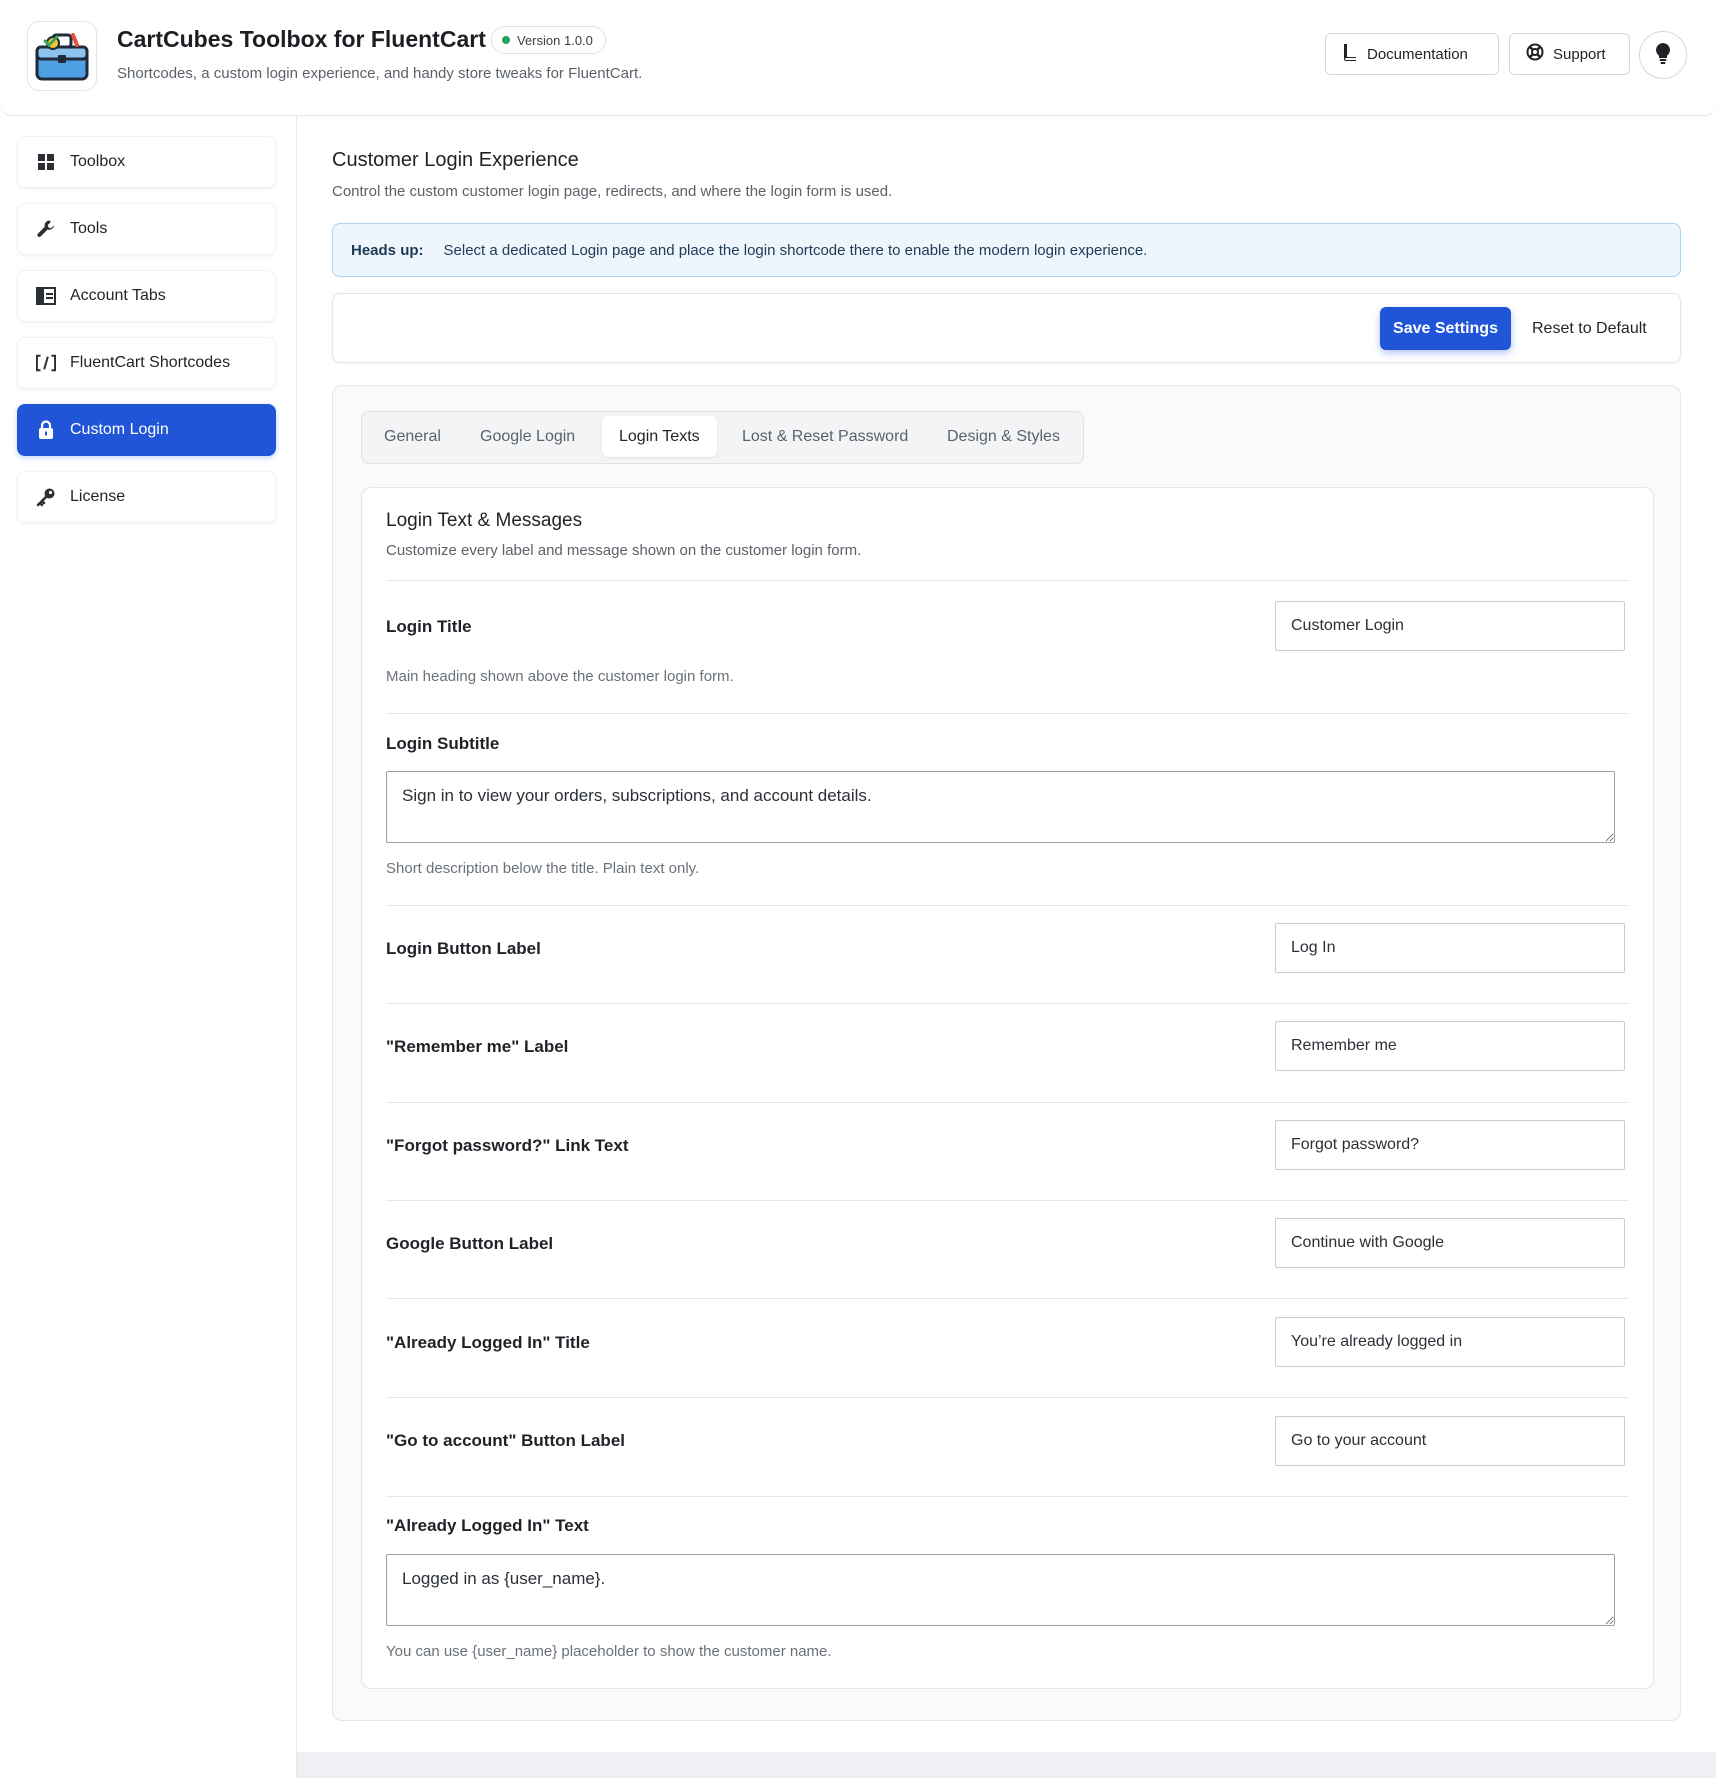  I want to click on remember-me-input, so click(1450, 1046).